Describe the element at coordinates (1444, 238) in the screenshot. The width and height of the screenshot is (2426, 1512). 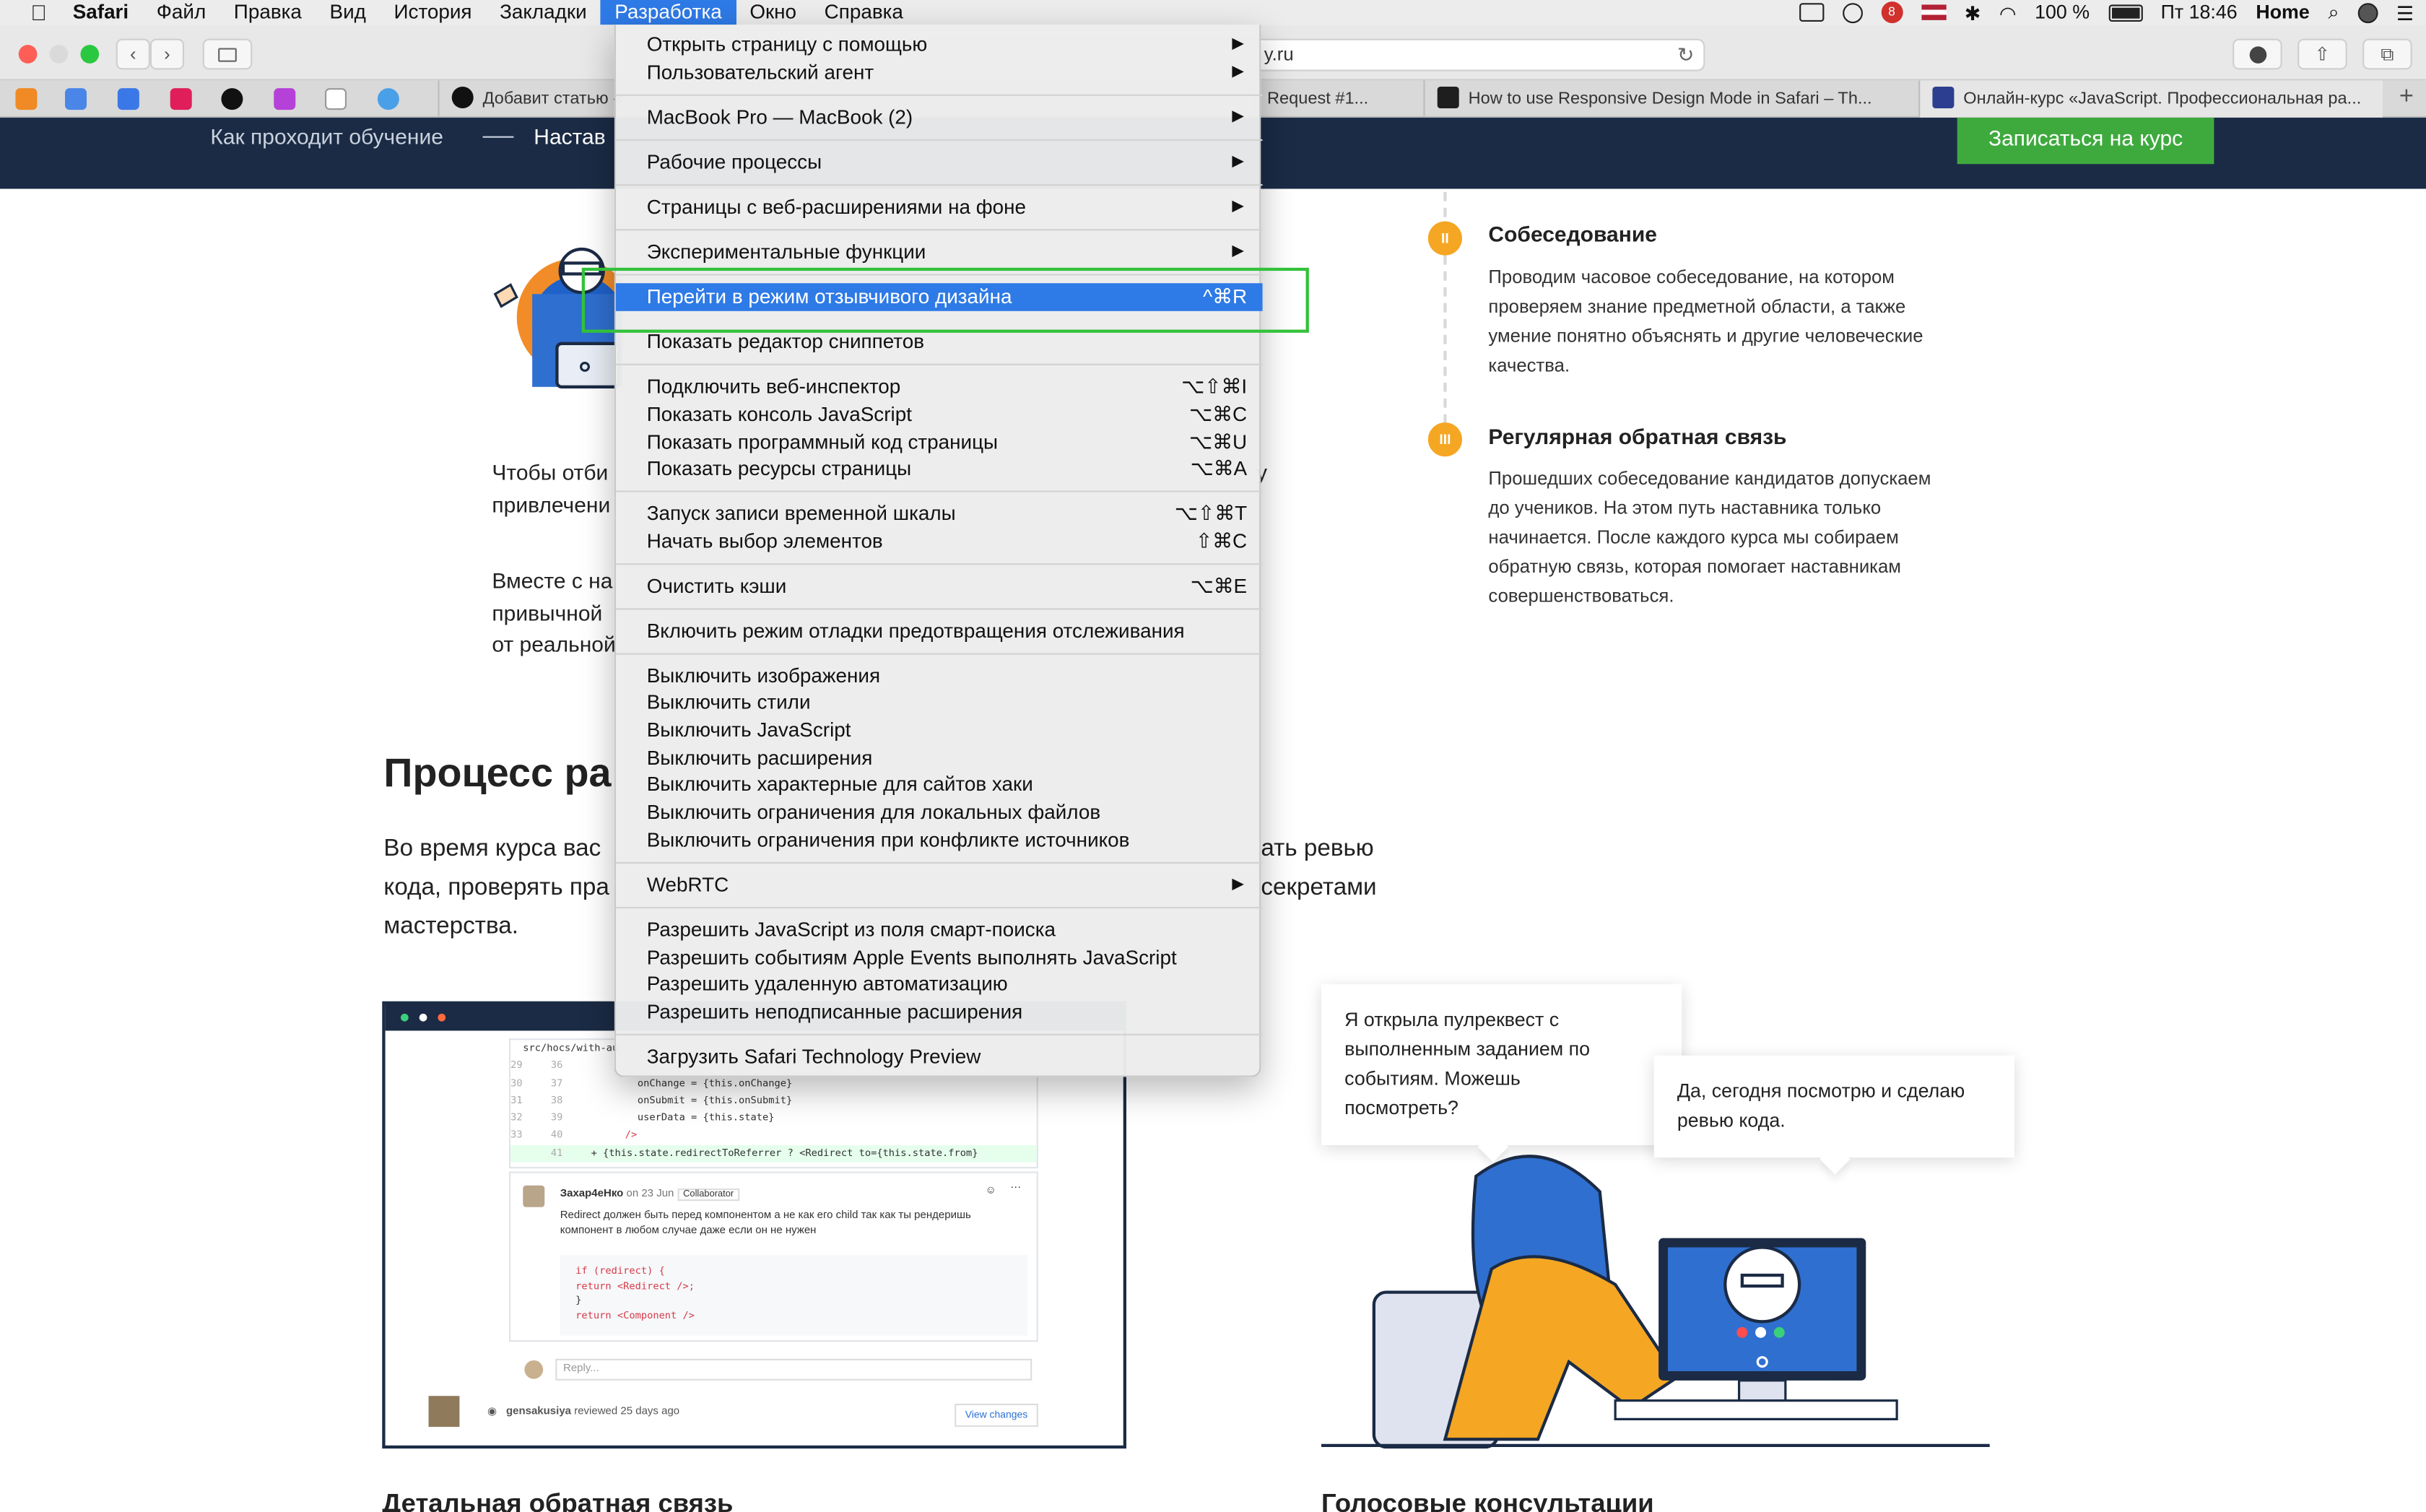
I see `step-2-badge: II` at that location.